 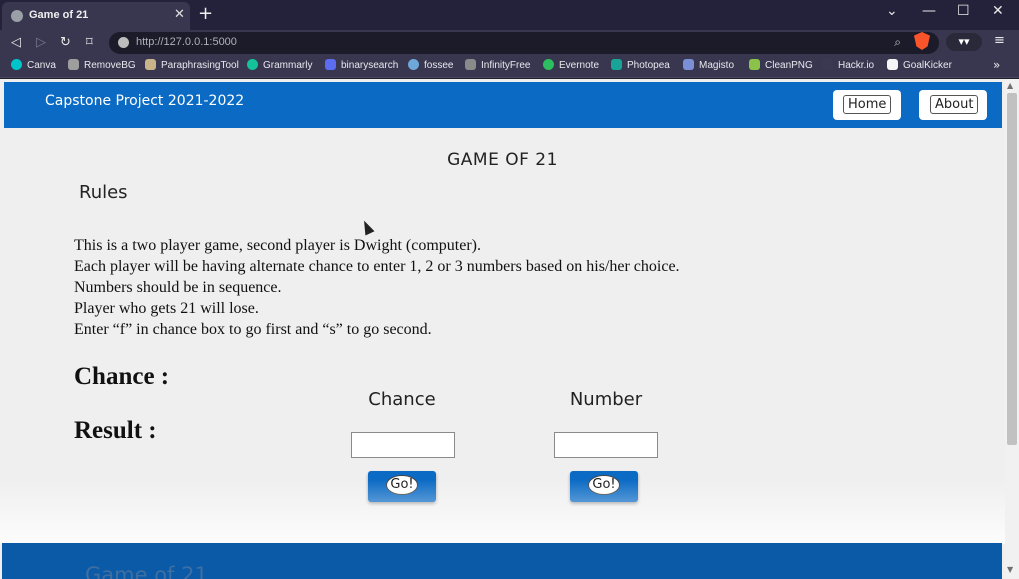 What do you see at coordinates (897, 42) in the screenshot?
I see `zoom-icon: ⌕` at bounding box center [897, 42].